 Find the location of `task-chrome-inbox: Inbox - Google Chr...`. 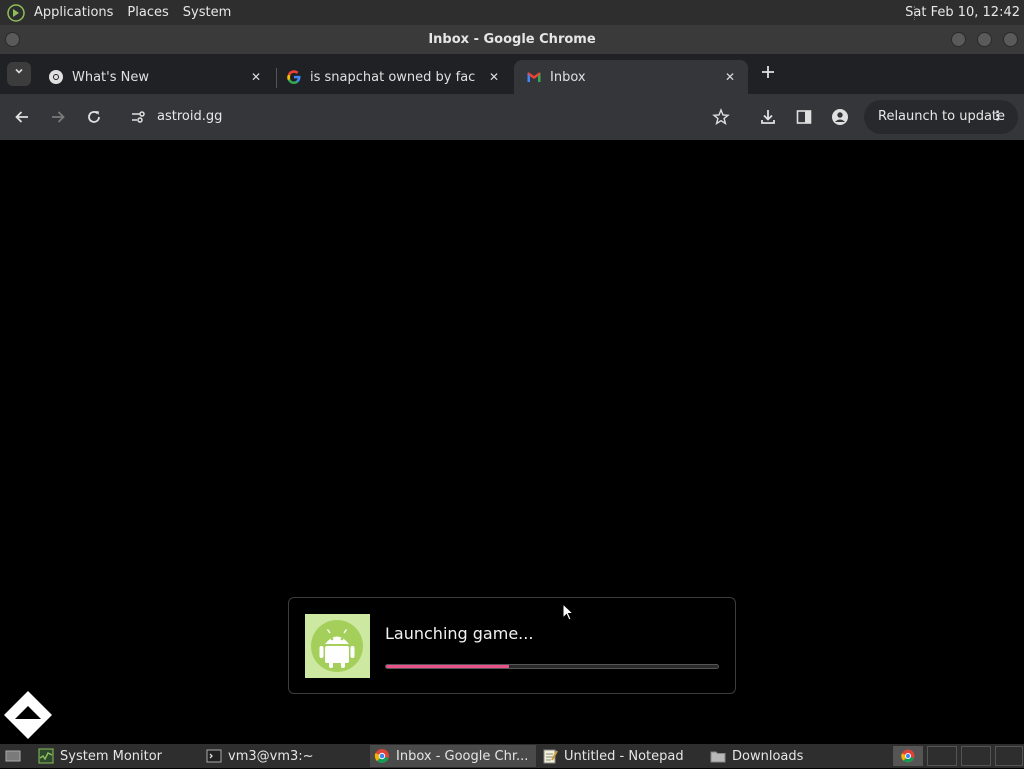

task-chrome-inbox: Inbox - Google Chr... is located at coordinates (453, 756).